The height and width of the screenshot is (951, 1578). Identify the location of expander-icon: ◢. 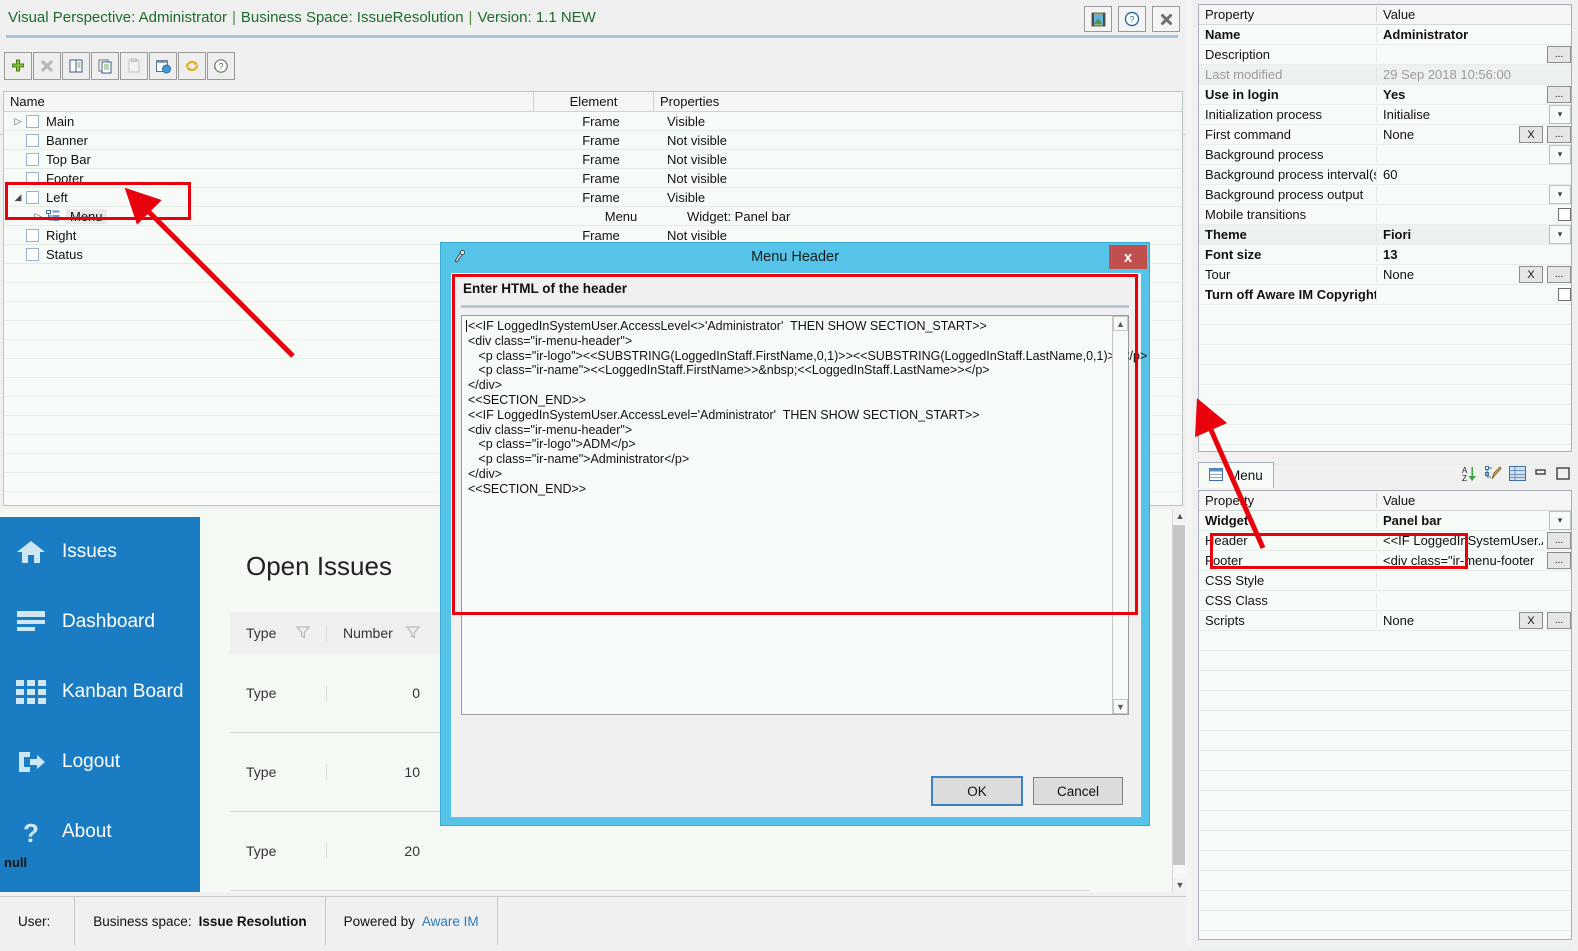
(18, 197).